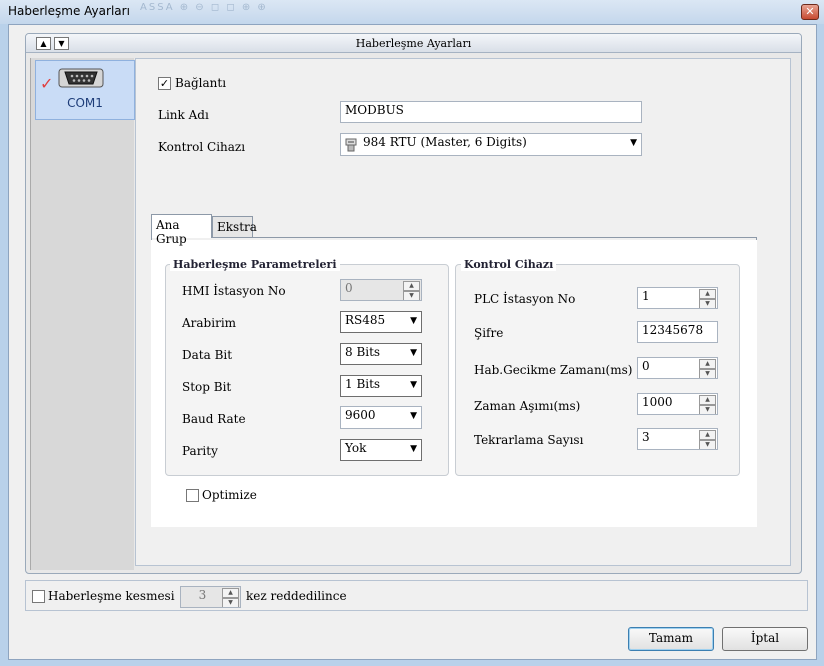 The image size is (824, 666). What do you see at coordinates (677, 298) in the screenshot?
I see `plc-station-stepper: 1 ▲ ▼` at bounding box center [677, 298].